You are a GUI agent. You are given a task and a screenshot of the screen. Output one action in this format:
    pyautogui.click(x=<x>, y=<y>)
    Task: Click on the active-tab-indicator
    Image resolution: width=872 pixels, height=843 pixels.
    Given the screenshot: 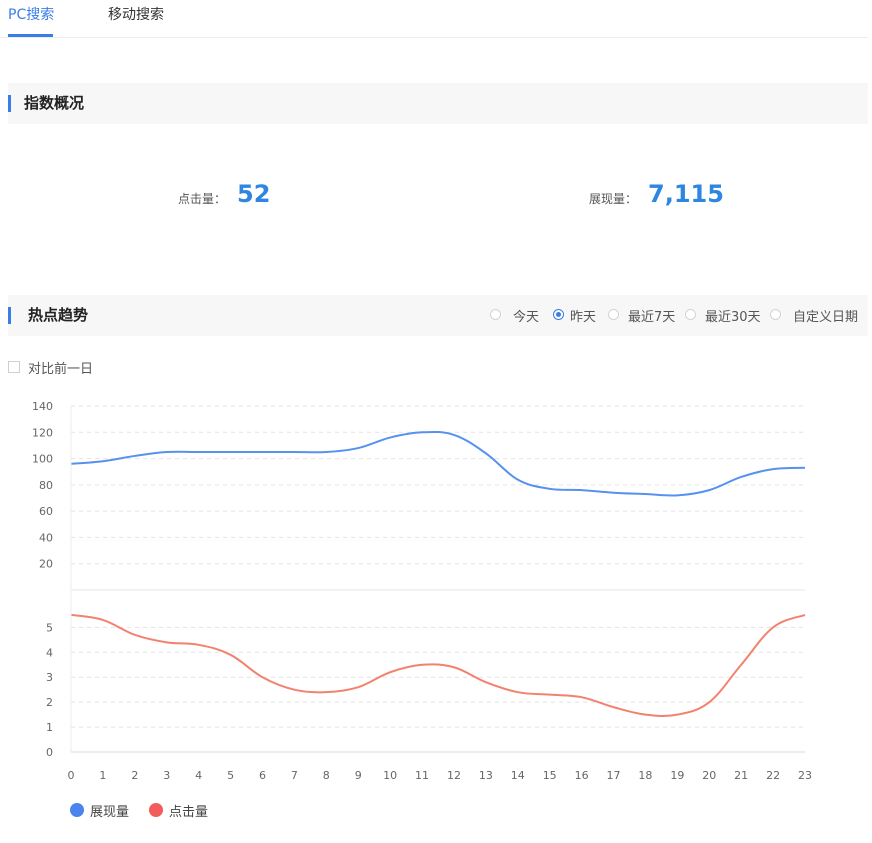 What is the action you would take?
    pyautogui.click(x=30, y=35)
    